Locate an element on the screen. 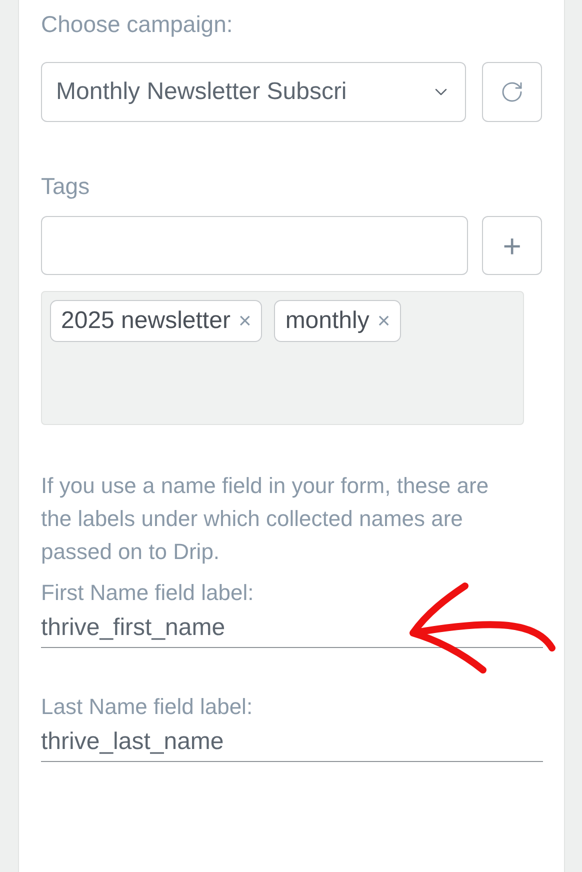  text-field: thrive_first_name is located at coordinates (292, 628).